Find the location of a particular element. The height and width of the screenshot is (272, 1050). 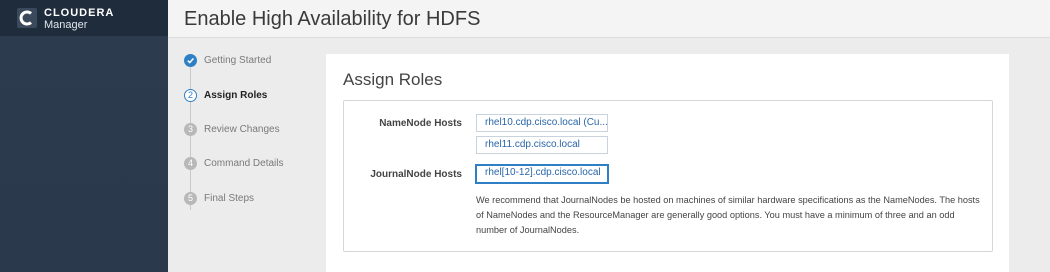

brand-name: CLOUDERA is located at coordinates (79, 13).